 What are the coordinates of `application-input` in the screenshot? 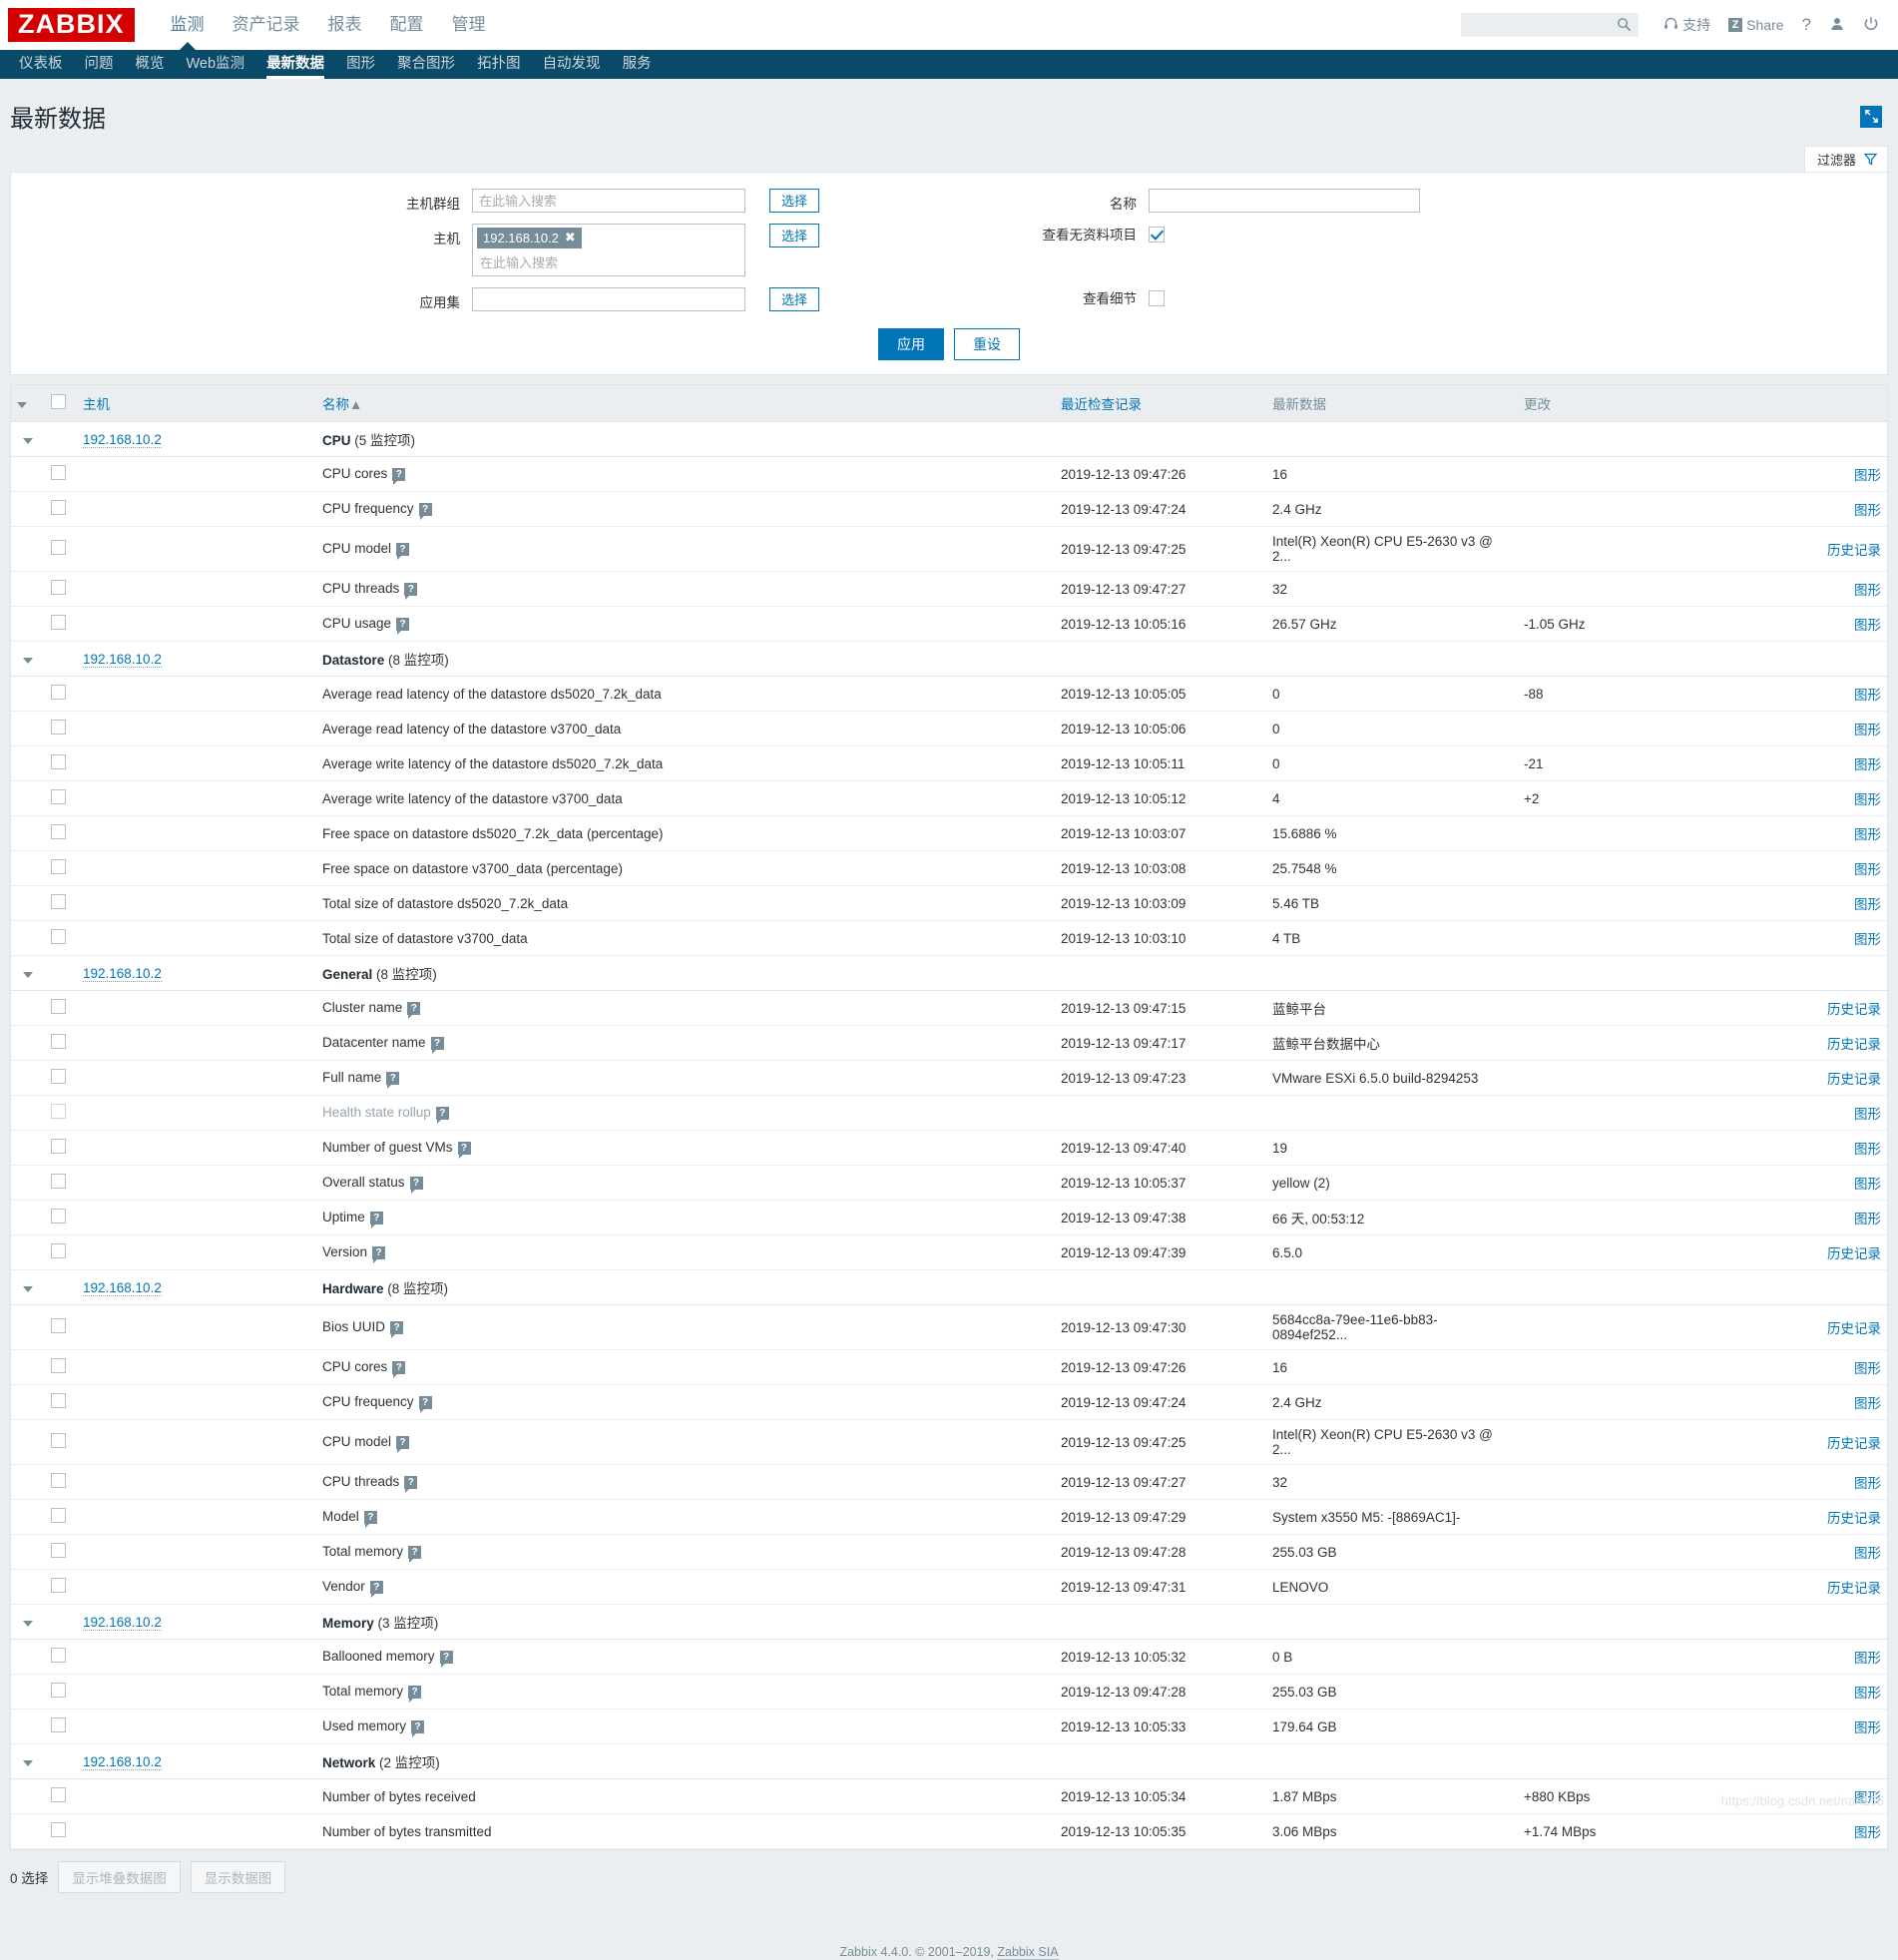 It's located at (608, 299).